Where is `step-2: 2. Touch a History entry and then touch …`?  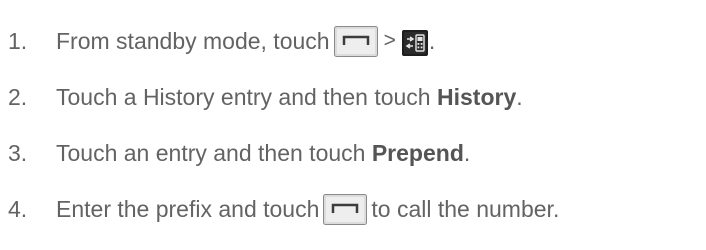 step-2: 2. Touch a History entry and then touch … is located at coordinates (265, 97).